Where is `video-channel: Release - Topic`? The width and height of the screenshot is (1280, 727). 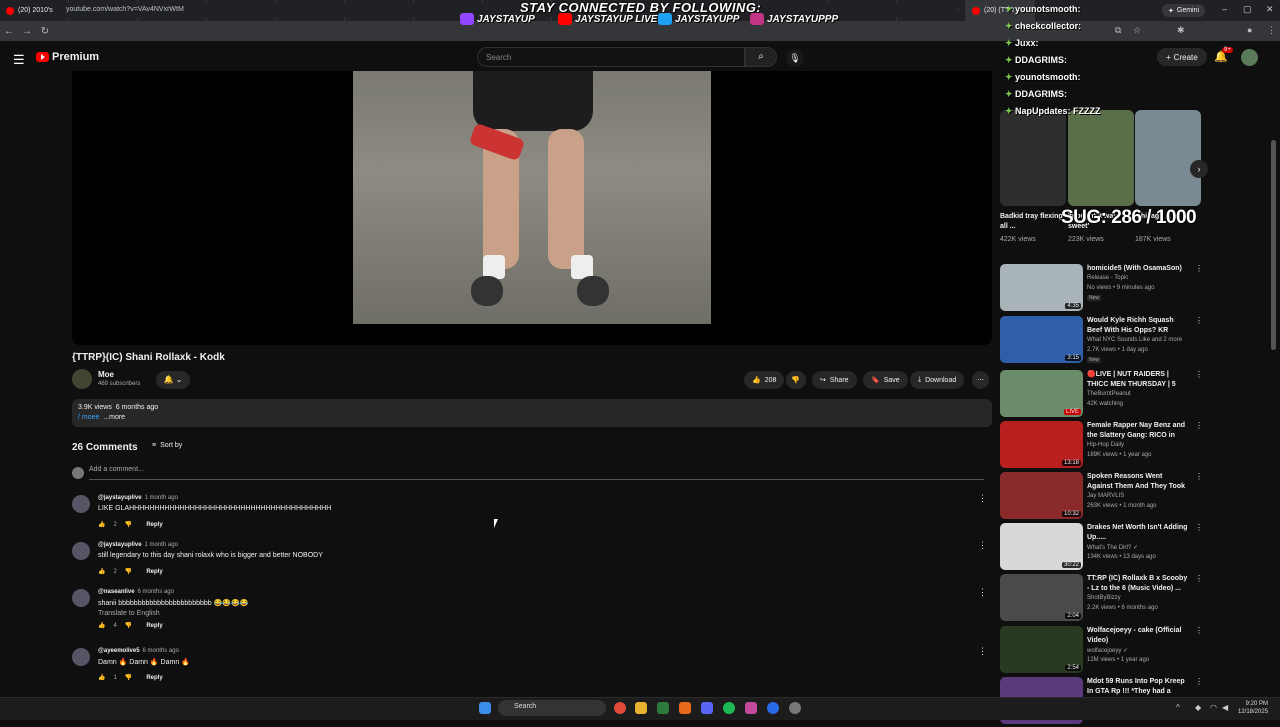 video-channel: Release - Topic is located at coordinates (1107, 278).